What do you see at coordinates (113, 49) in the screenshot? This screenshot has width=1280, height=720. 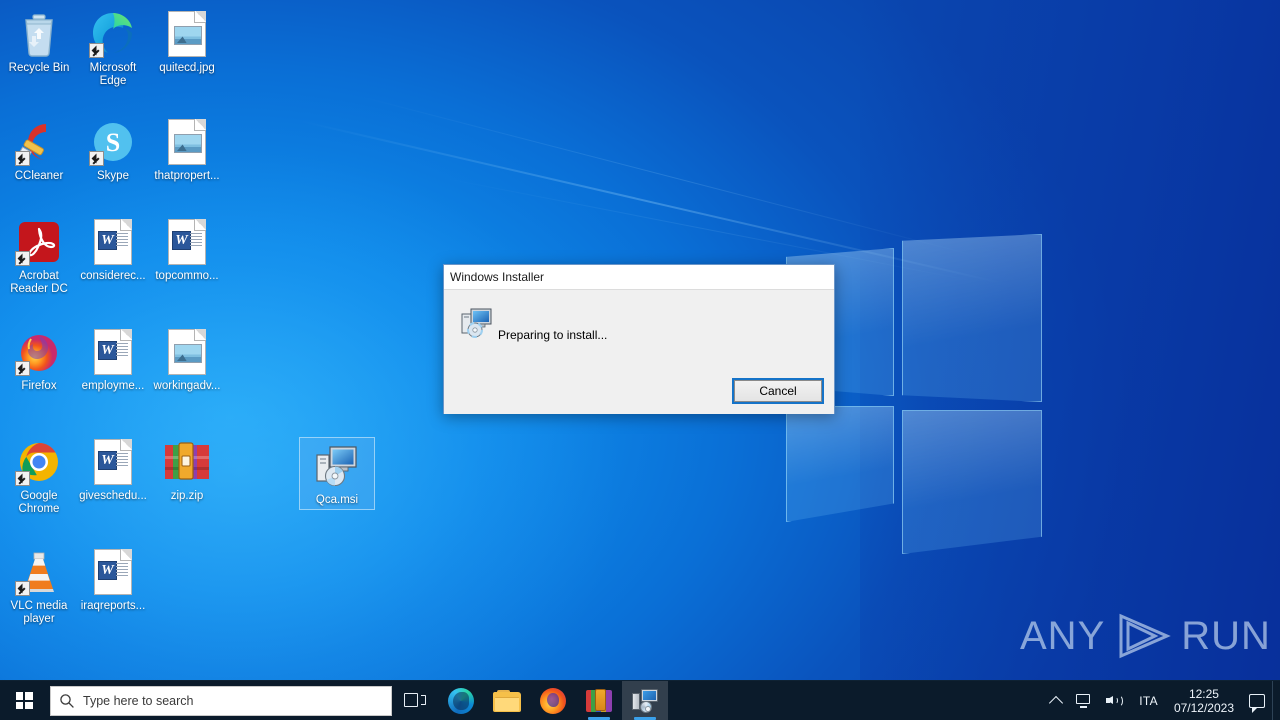 I see `desktop-icon: Microsoft Edge` at bounding box center [113, 49].